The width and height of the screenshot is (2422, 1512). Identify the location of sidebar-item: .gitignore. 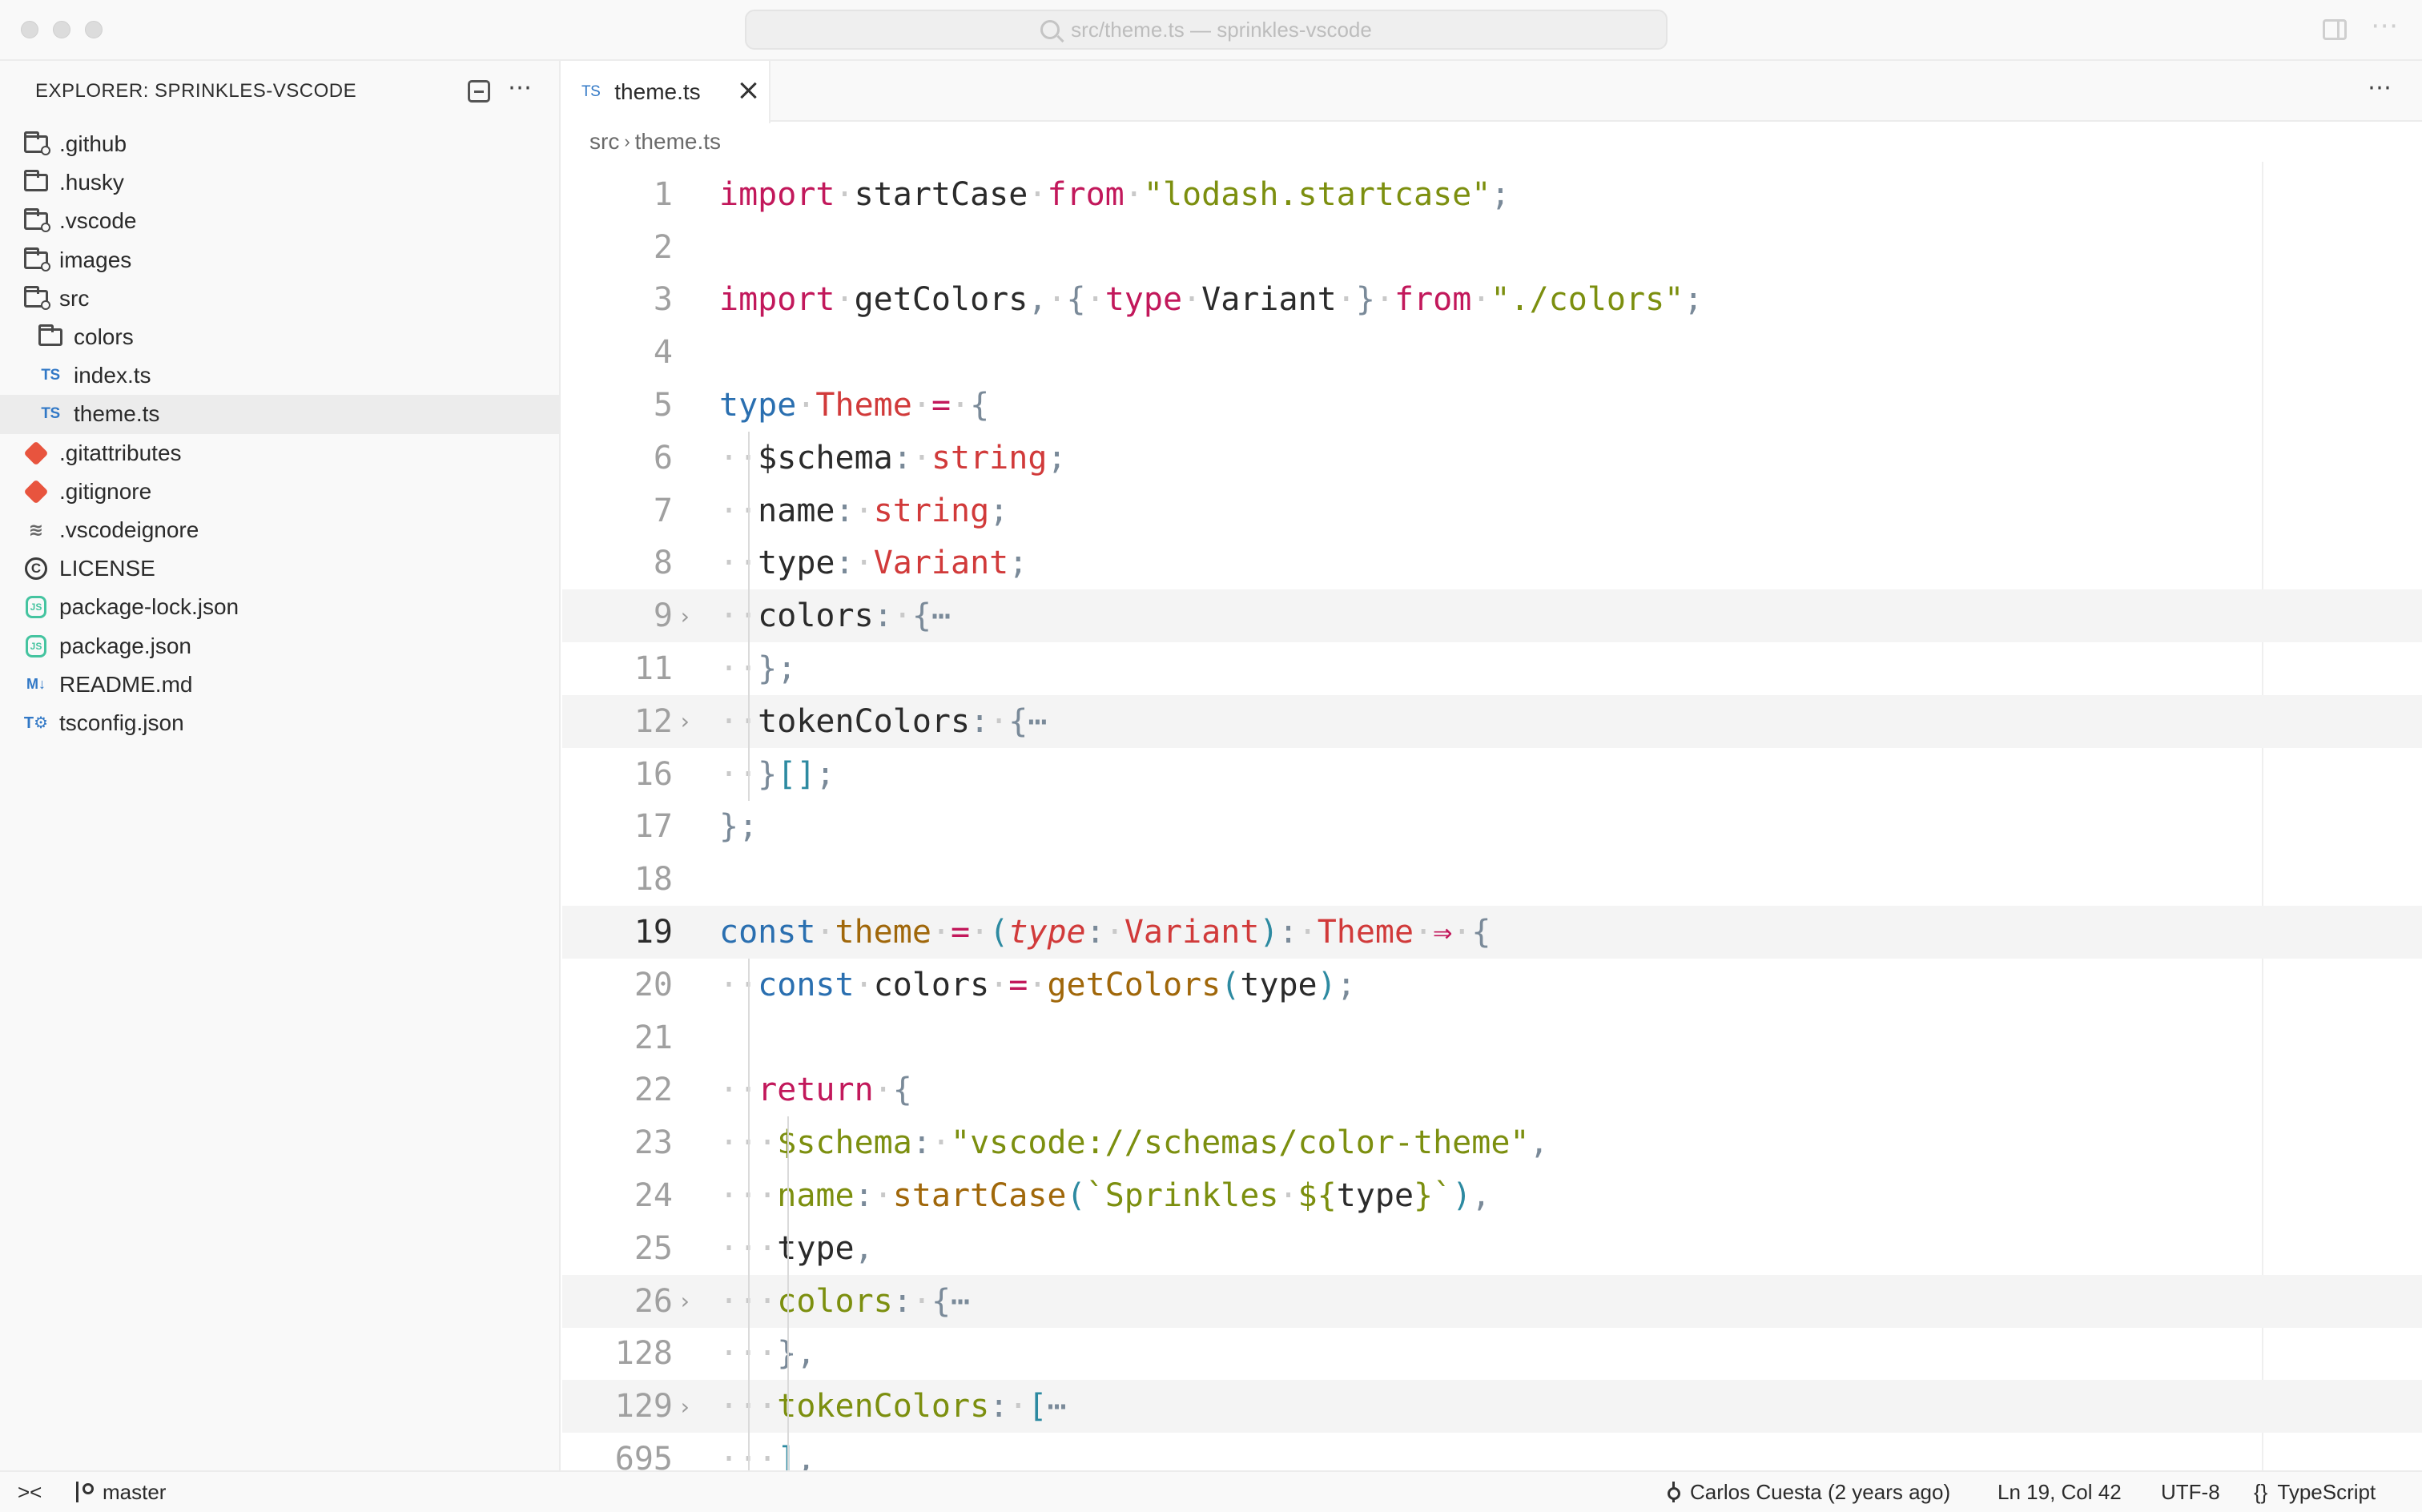
(280, 491).